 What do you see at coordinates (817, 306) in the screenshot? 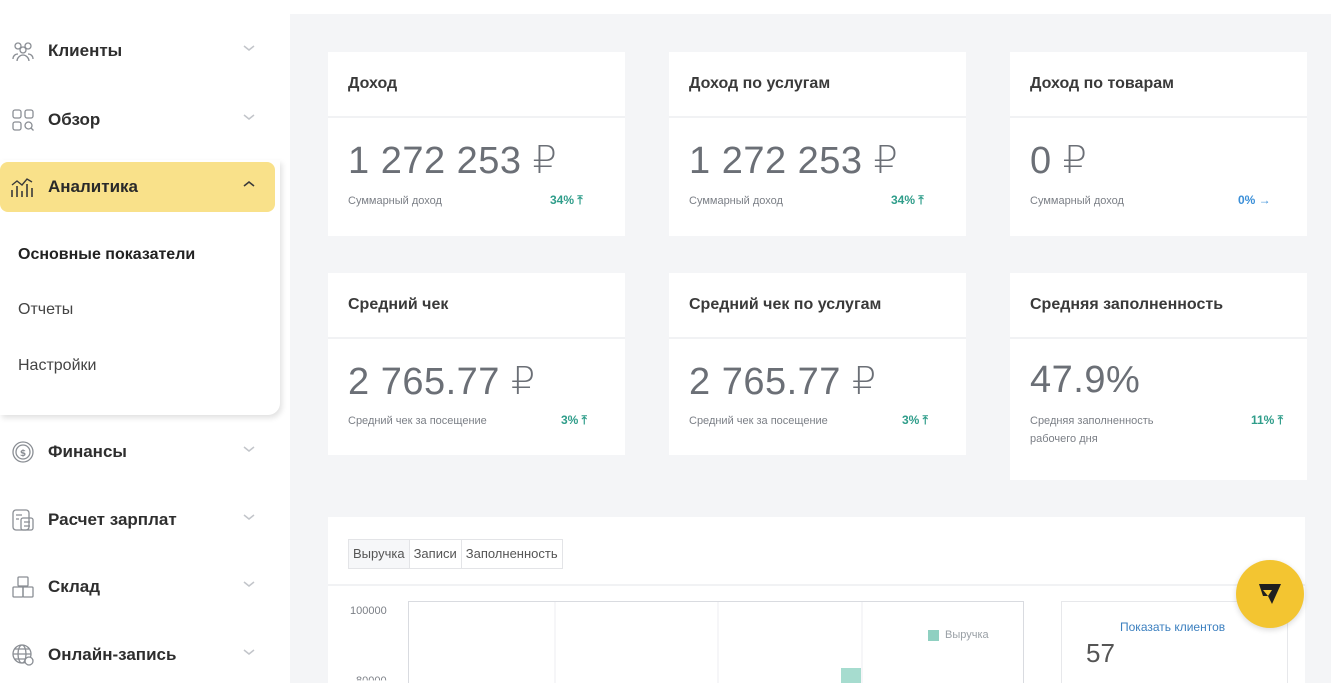
I see `card-title: Средний чек по услугам` at bounding box center [817, 306].